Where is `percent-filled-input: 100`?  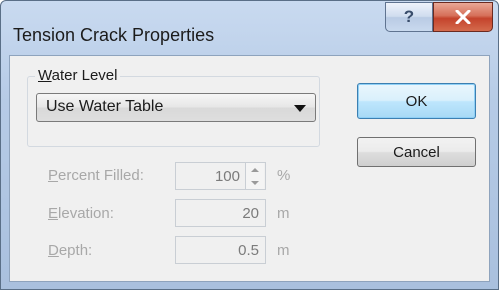 percent-filled-input: 100 is located at coordinates (220, 176).